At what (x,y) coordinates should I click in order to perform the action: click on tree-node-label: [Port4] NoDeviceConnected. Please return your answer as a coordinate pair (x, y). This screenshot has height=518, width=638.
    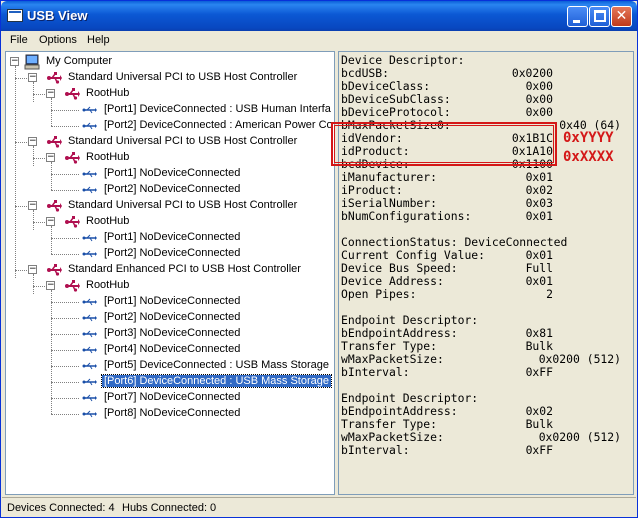
    Looking at the image, I should click on (172, 349).